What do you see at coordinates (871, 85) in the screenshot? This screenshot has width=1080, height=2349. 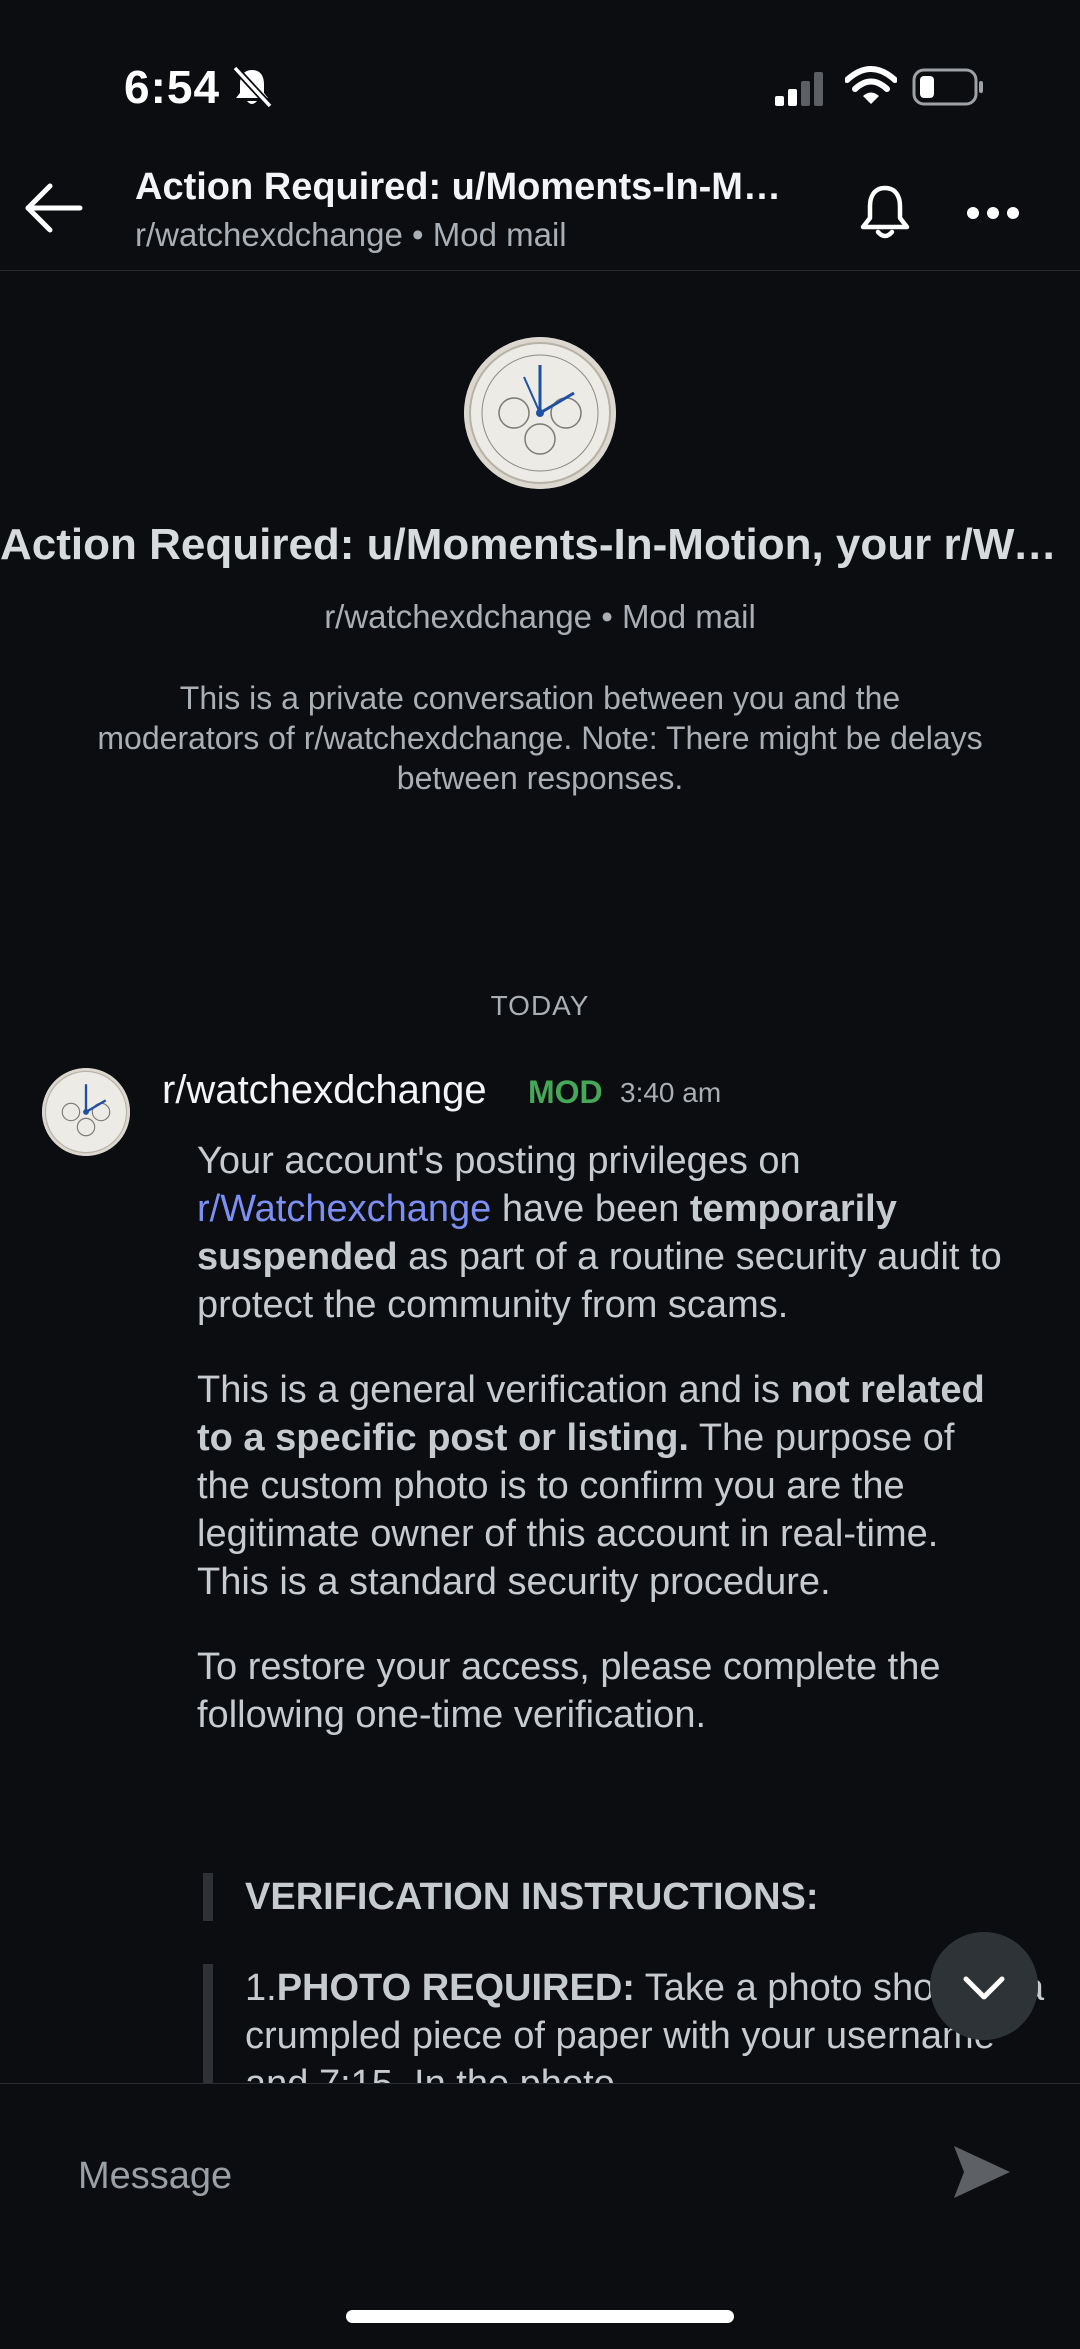 I see `wifi-icon` at bounding box center [871, 85].